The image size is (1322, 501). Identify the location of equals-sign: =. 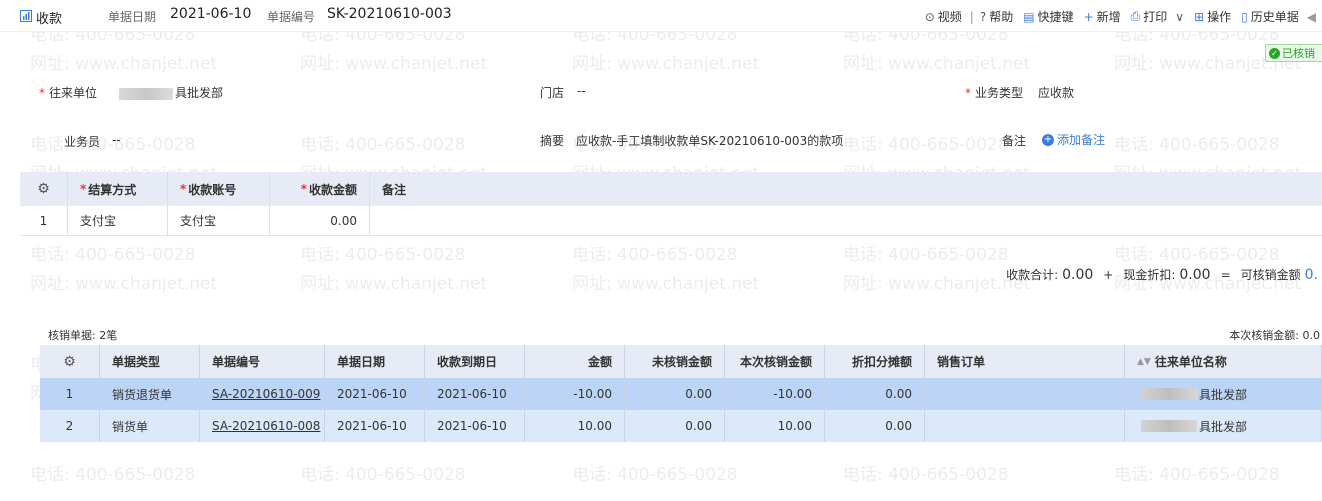
(1225, 275).